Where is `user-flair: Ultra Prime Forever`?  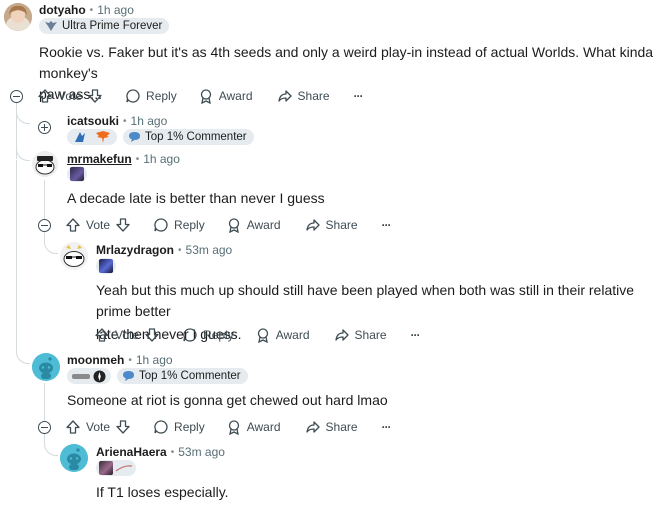 user-flair: Ultra Prime Forever is located at coordinates (104, 26).